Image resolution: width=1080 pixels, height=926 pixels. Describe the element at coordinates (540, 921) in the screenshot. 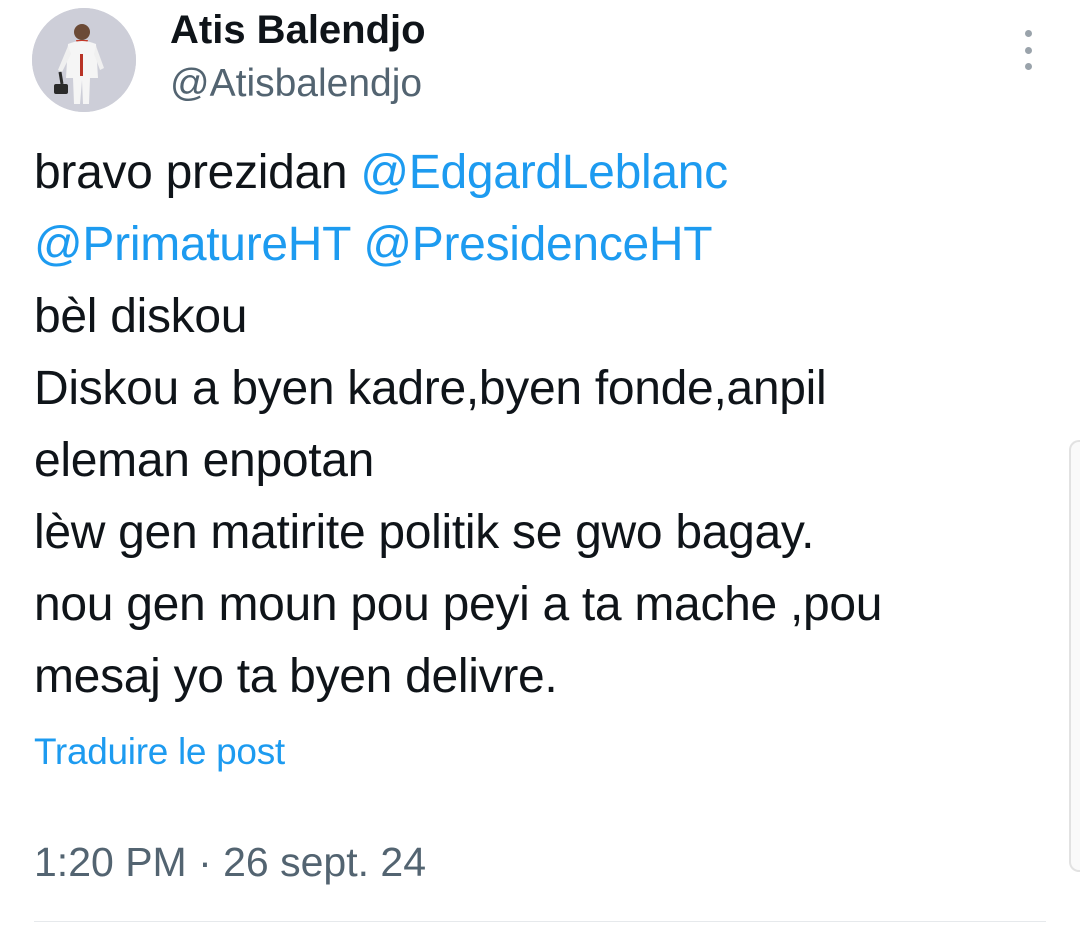

I see `divider` at that location.